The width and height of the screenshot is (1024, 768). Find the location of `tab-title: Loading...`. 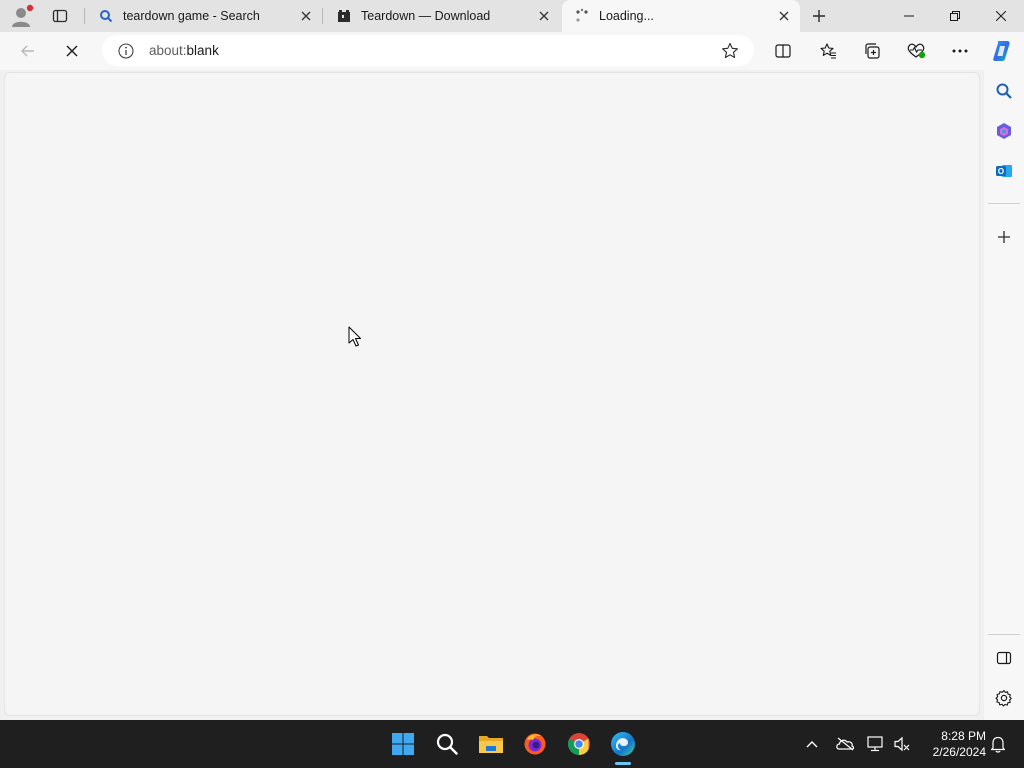

tab-title: Loading... is located at coordinates (626, 16).